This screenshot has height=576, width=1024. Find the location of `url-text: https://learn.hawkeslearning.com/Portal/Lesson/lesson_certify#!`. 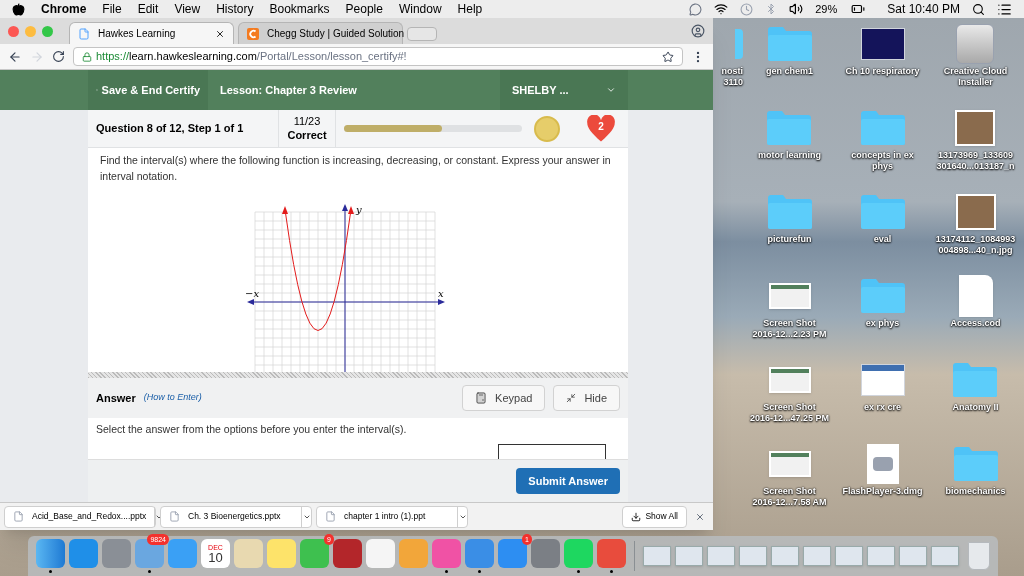

url-text: https://learn.hawkeslearning.com/Portal/Lesson/lesson_certify#! is located at coordinates (251, 57).